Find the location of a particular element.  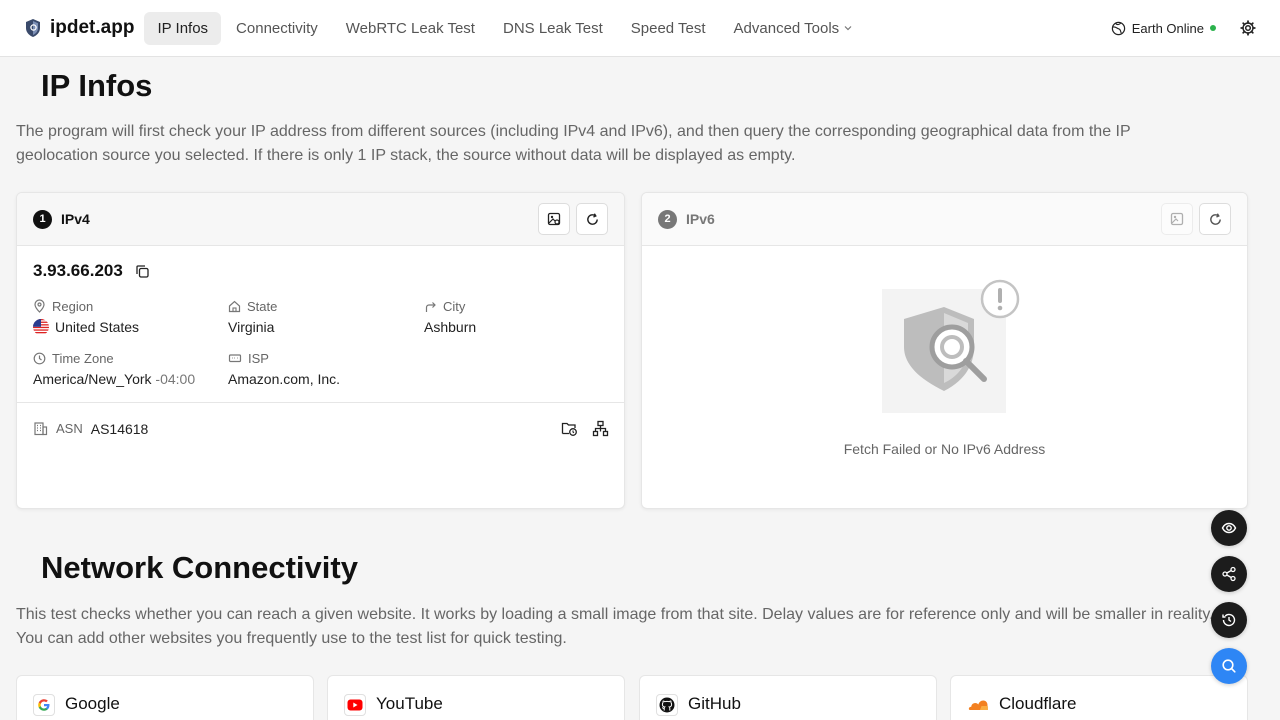

ipv6-card-header: 2 IPv6 is located at coordinates (944, 219).